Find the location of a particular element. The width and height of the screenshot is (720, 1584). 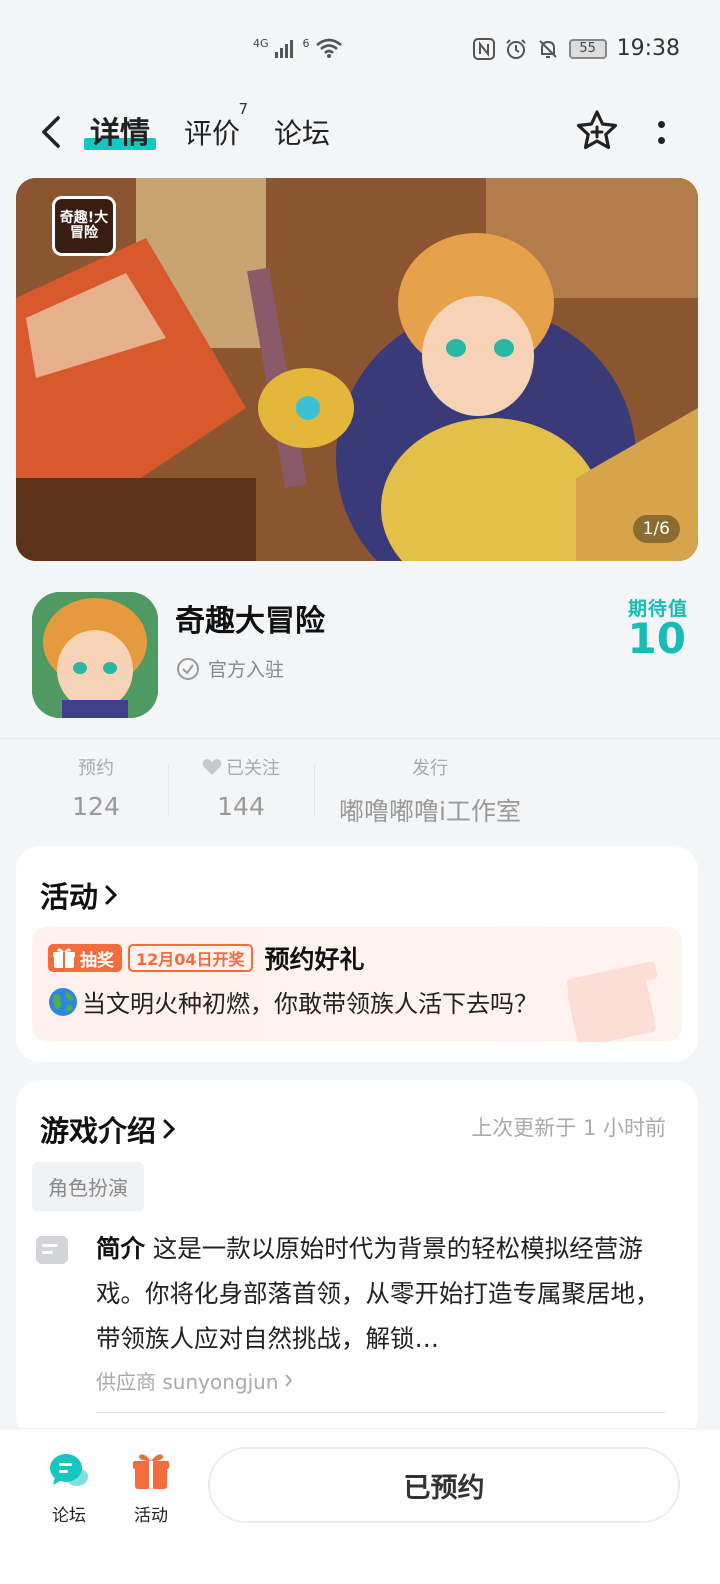

tab-bar: 详情 评价 7 论坛 is located at coordinates (207, 126).